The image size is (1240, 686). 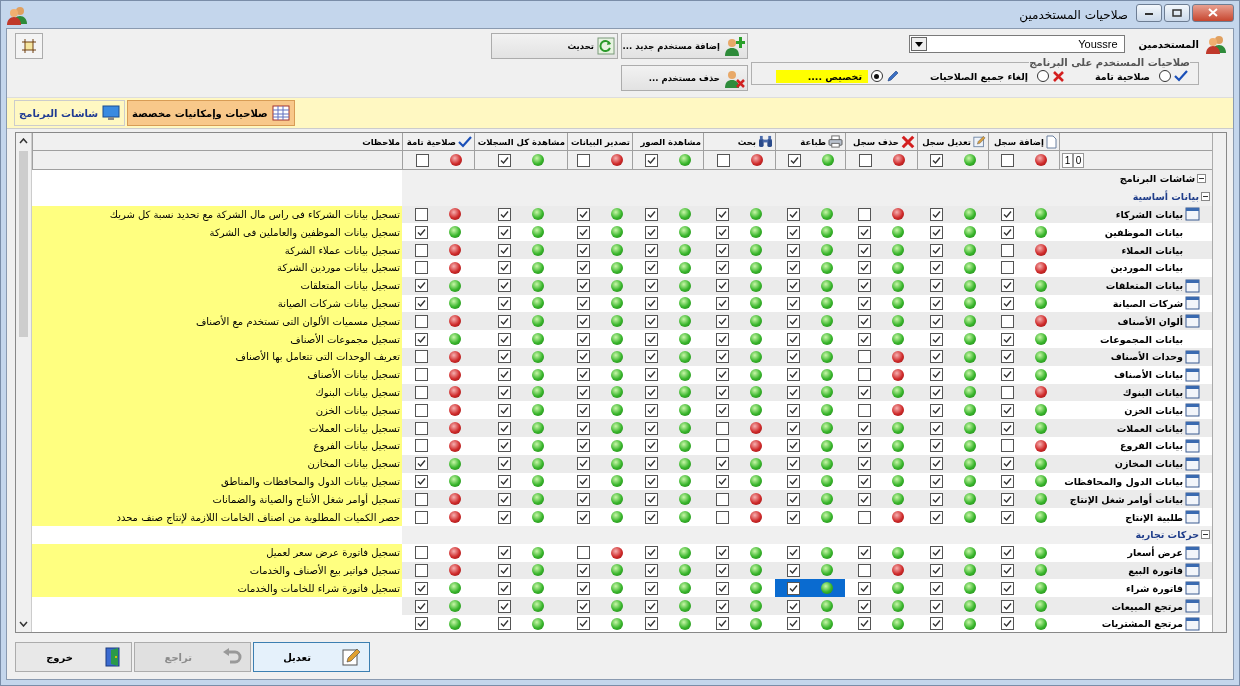 What do you see at coordinates (1147, 303) in the screenshot?
I see `screen-name: شركات الصيانة` at bounding box center [1147, 303].